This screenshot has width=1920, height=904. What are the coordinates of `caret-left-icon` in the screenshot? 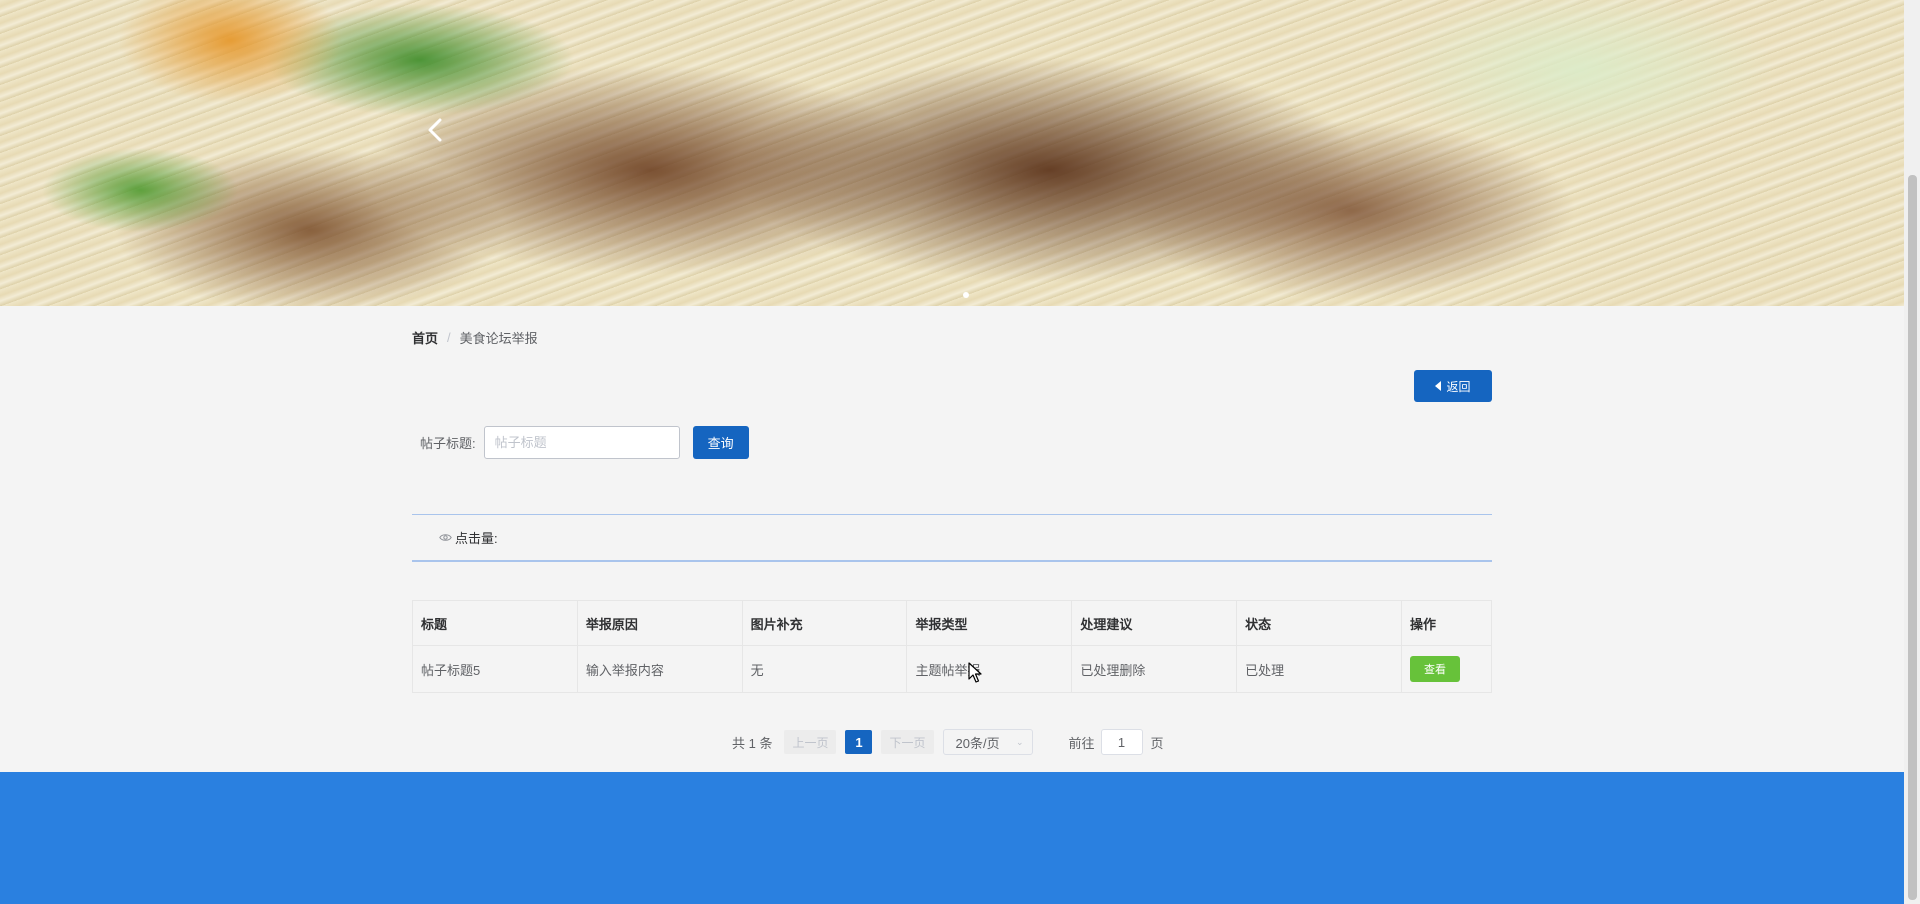 It's located at (1438, 386).